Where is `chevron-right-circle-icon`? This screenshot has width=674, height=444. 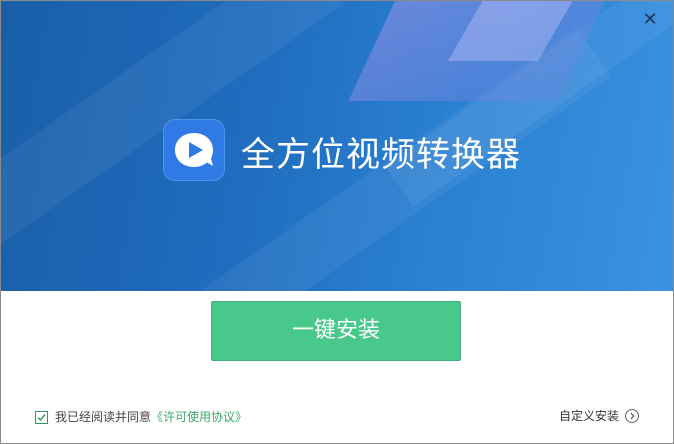
chevron-right-circle-icon is located at coordinates (632, 416).